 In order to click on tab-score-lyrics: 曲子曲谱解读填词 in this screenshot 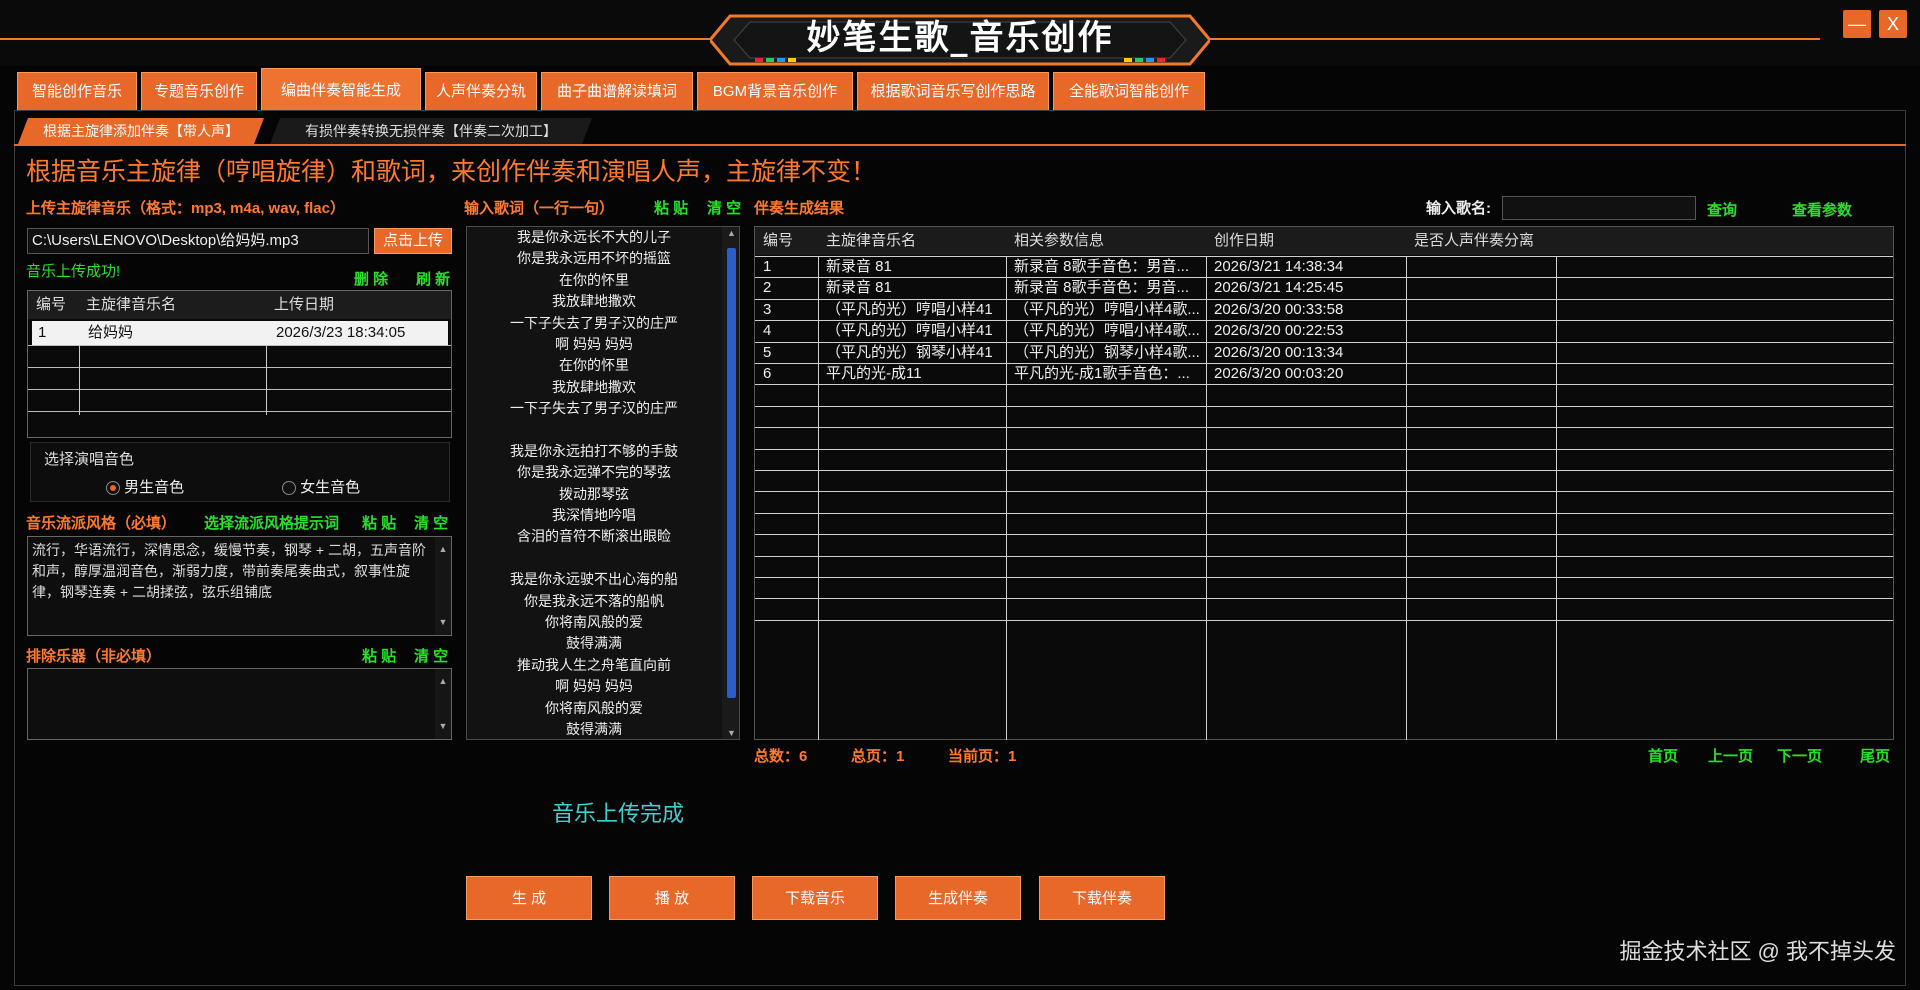, I will do `click(617, 91)`.